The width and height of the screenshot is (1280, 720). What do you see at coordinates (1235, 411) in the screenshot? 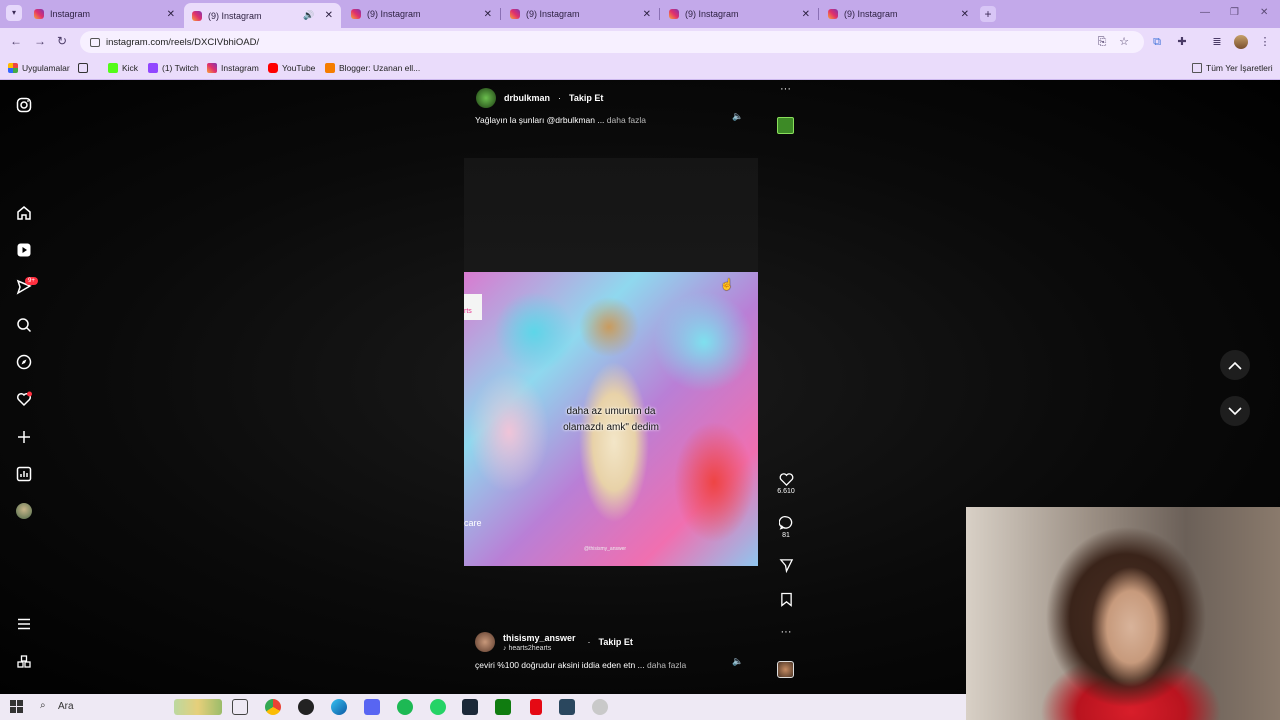
I see `next-reel-button` at bounding box center [1235, 411].